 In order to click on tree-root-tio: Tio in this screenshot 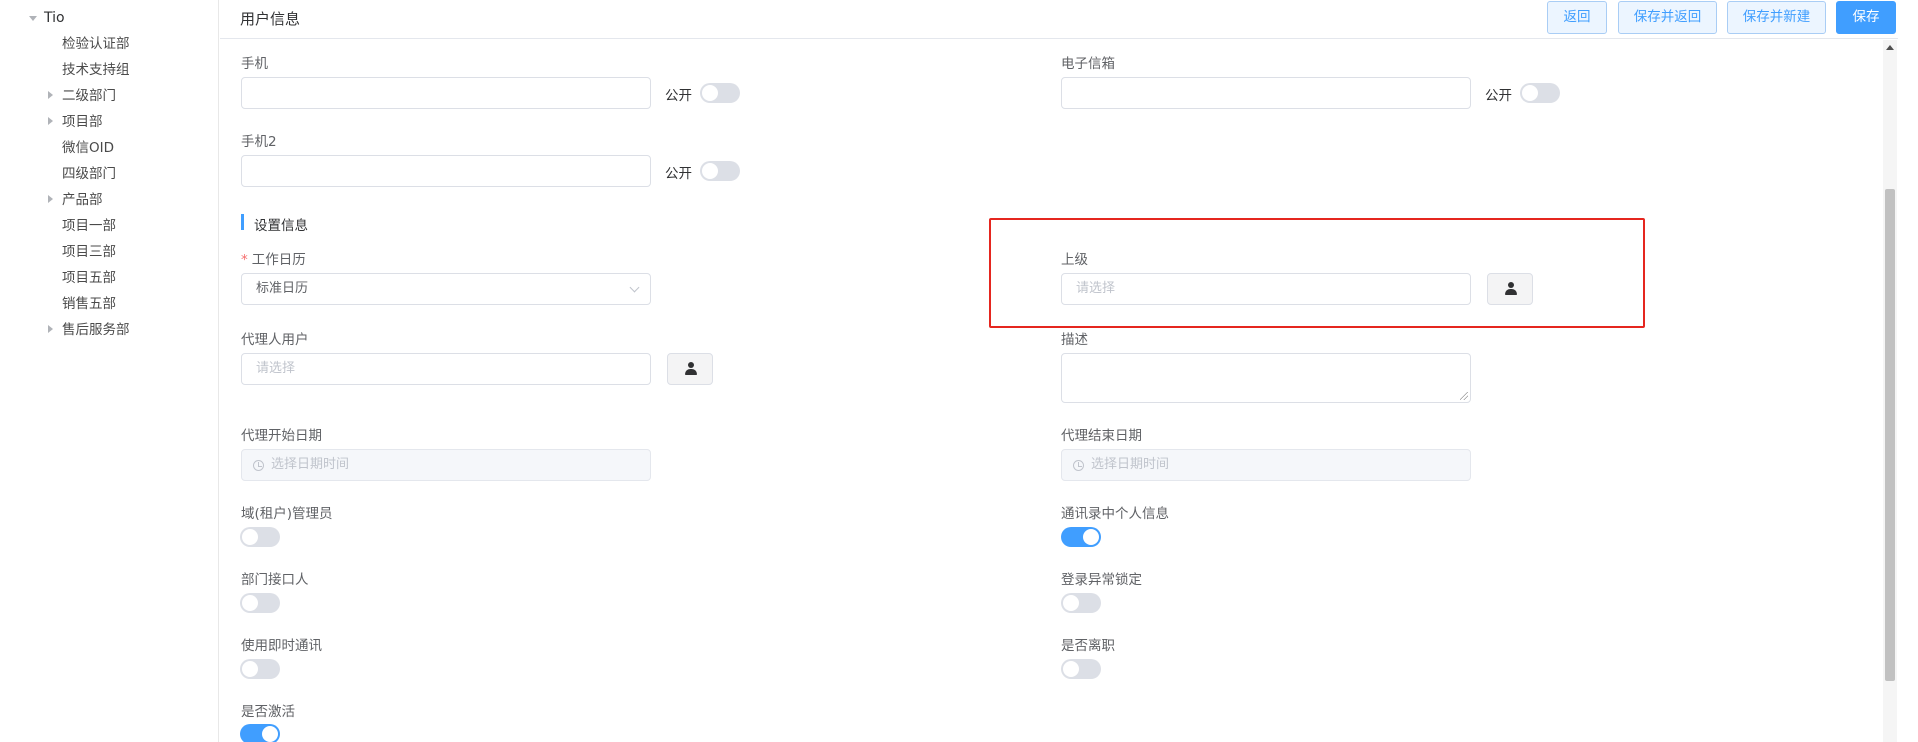, I will do `click(54, 18)`.